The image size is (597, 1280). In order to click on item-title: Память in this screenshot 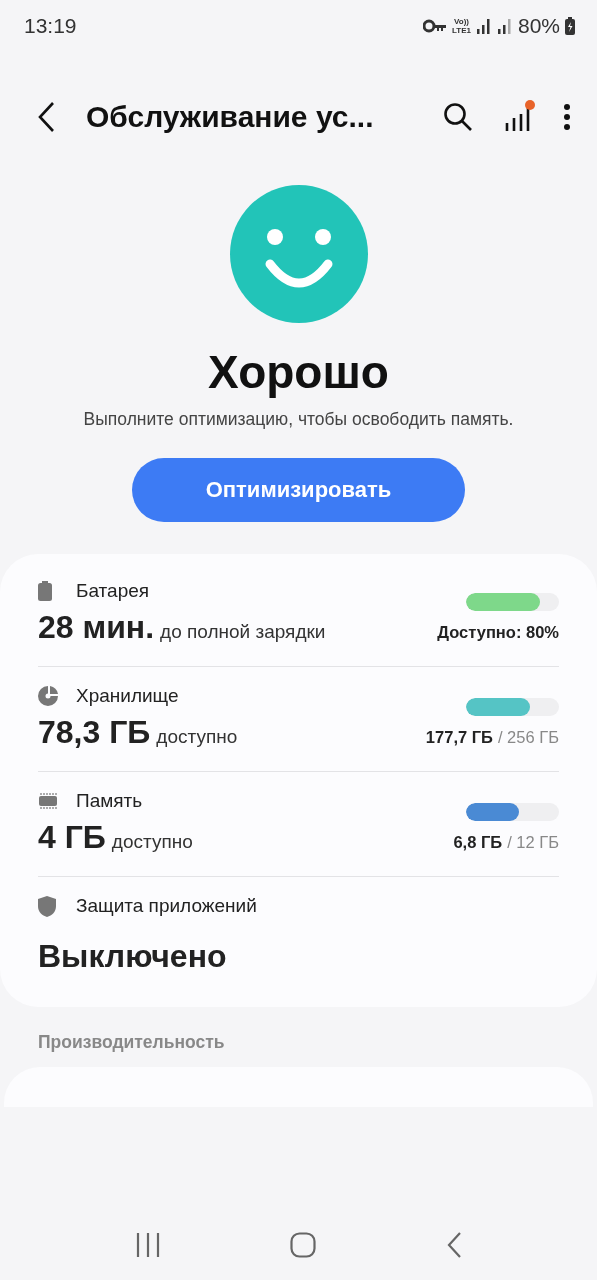, I will do `click(109, 801)`.